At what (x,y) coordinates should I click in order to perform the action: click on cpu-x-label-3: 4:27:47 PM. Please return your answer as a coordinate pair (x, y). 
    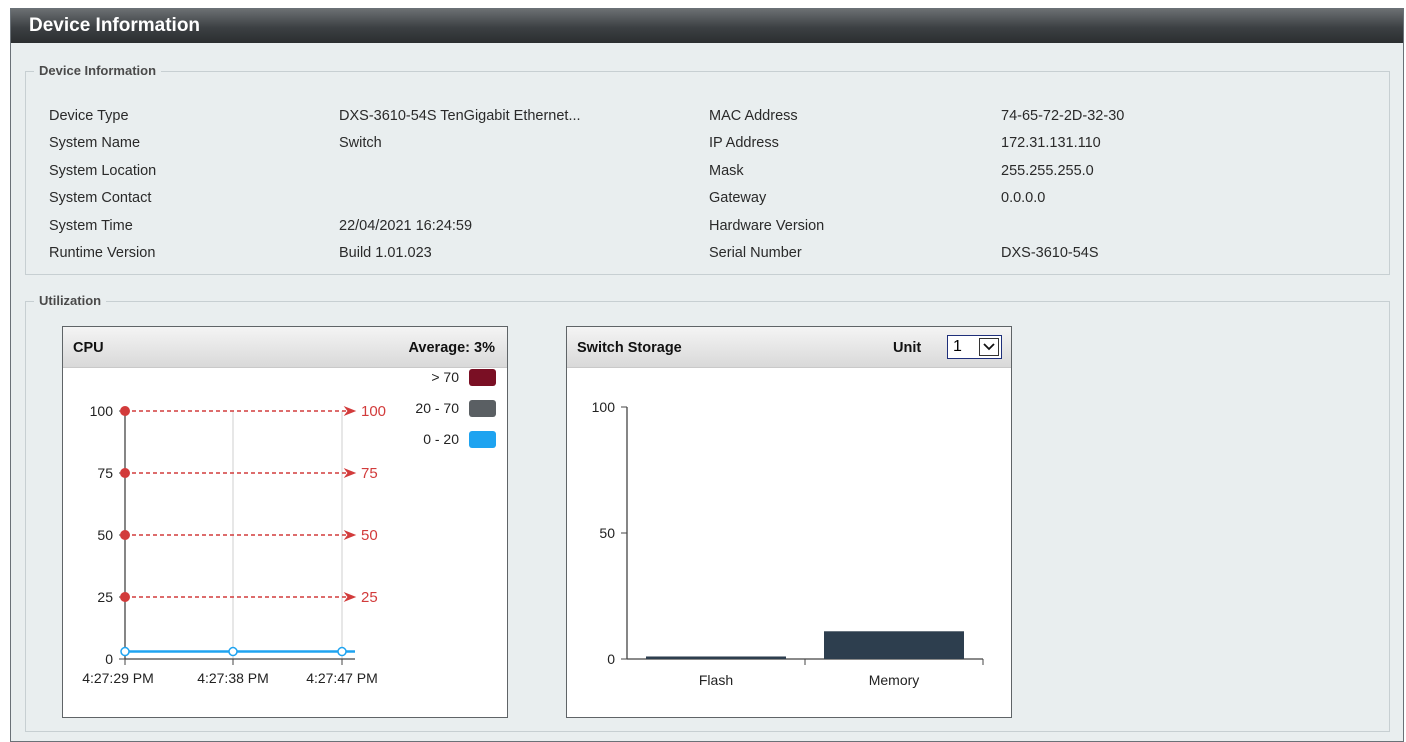
    Looking at the image, I should click on (342, 678).